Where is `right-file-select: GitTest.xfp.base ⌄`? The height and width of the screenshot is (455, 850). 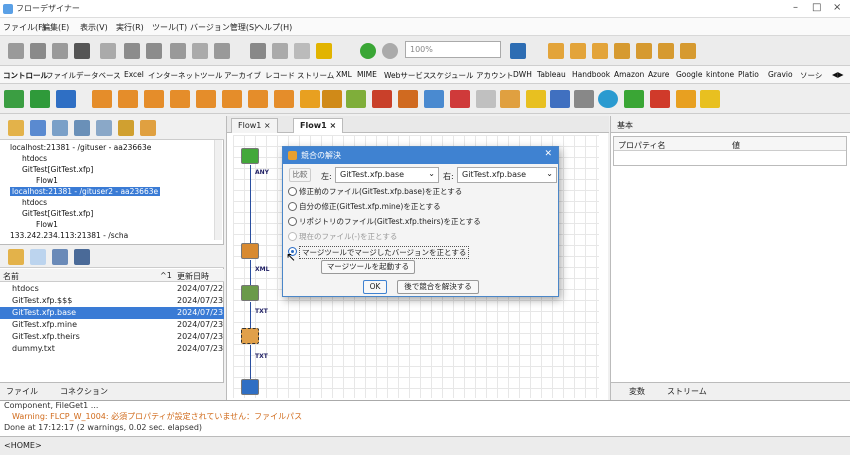 right-file-select: GitTest.xfp.base ⌄ is located at coordinates (507, 175).